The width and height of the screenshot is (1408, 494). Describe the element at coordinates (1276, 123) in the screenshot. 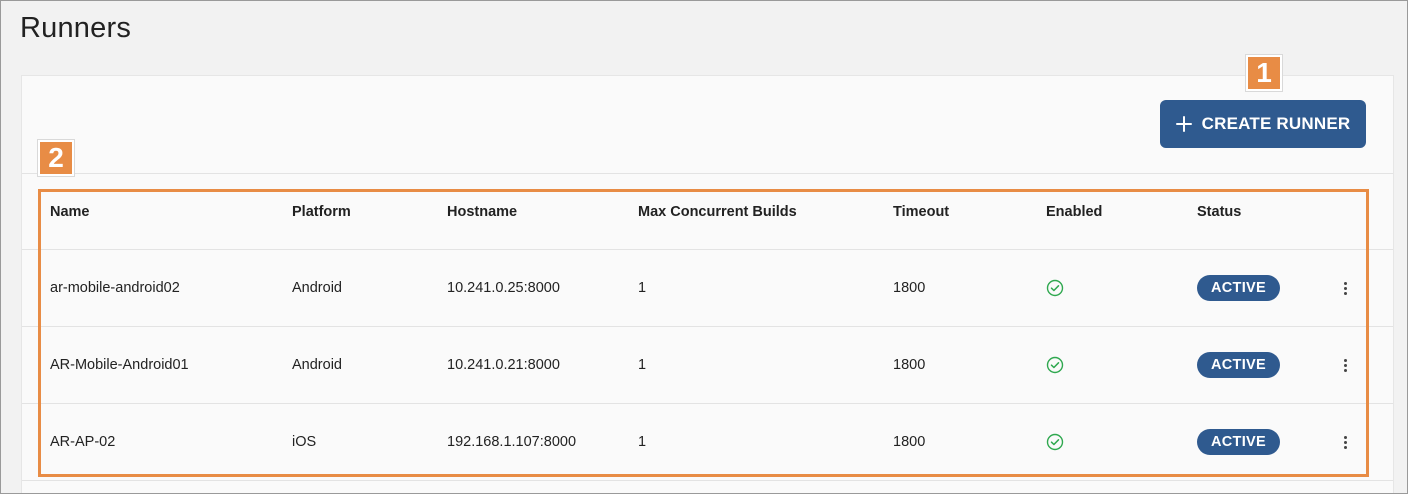

I see `create-runner-label: CREATE RUNNER` at that location.